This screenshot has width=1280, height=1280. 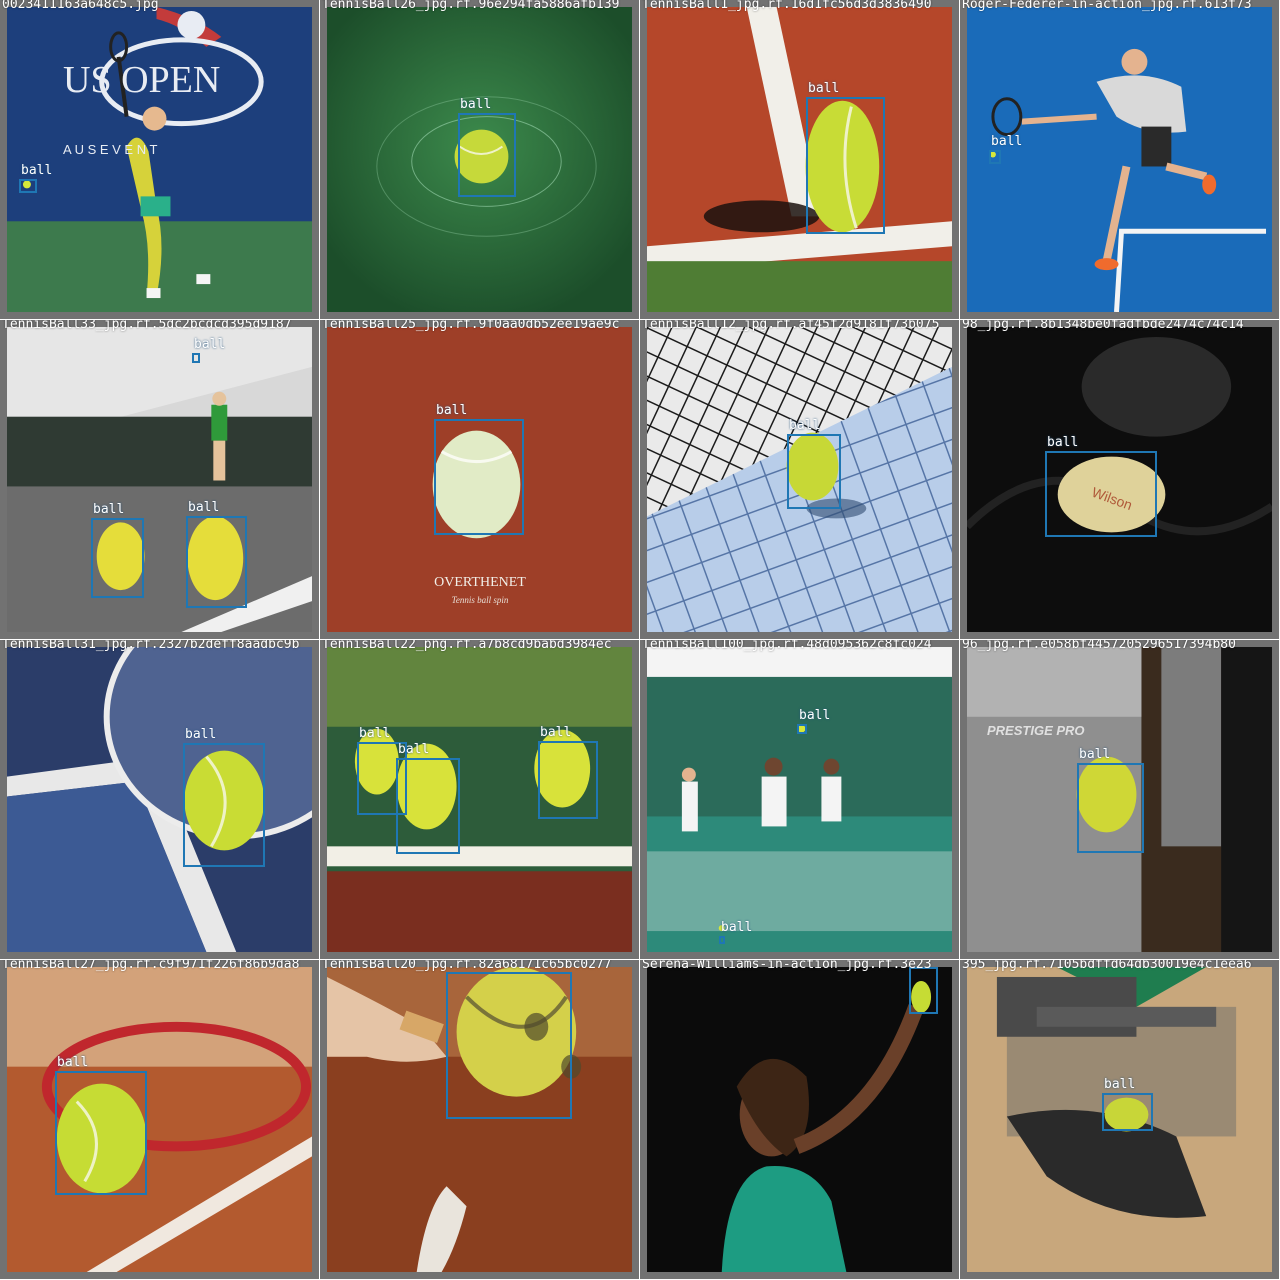 I want to click on tile-filename: 98_jpg.rf.8b1348be0fadfbde2474c74c14, so click(x=1103, y=326).